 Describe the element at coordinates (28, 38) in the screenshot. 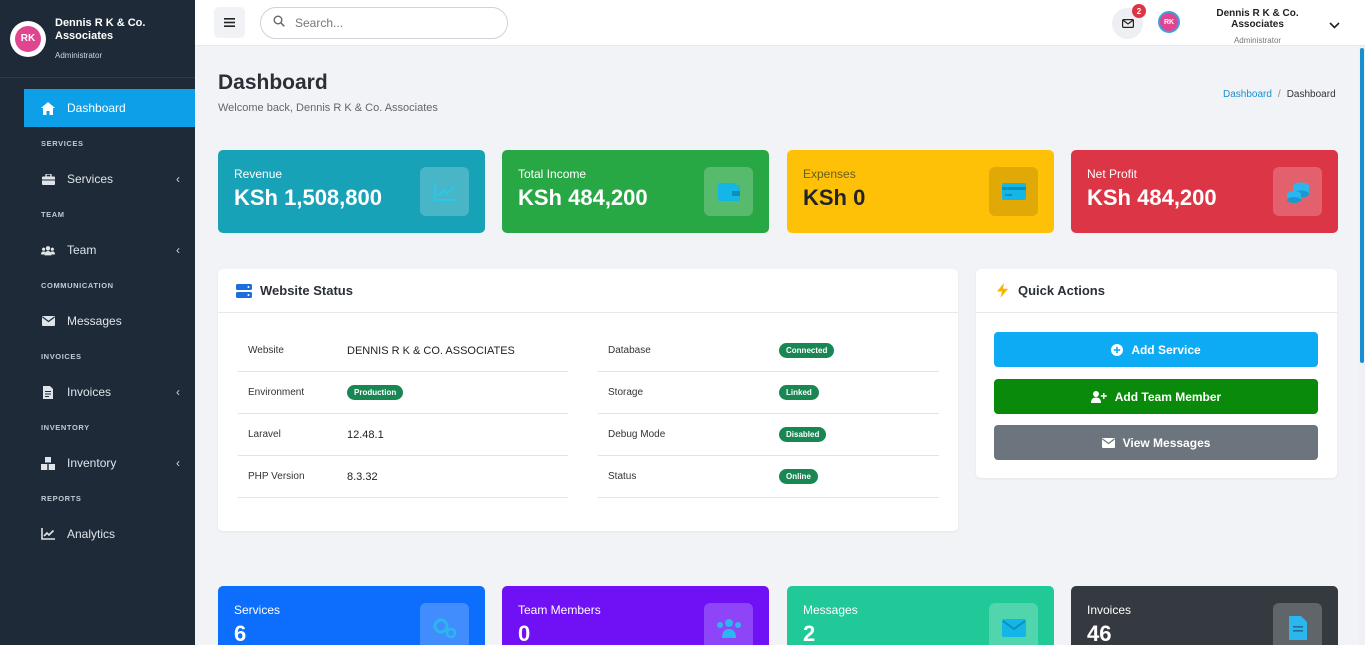

I see `brand-logo-mark: RK` at that location.